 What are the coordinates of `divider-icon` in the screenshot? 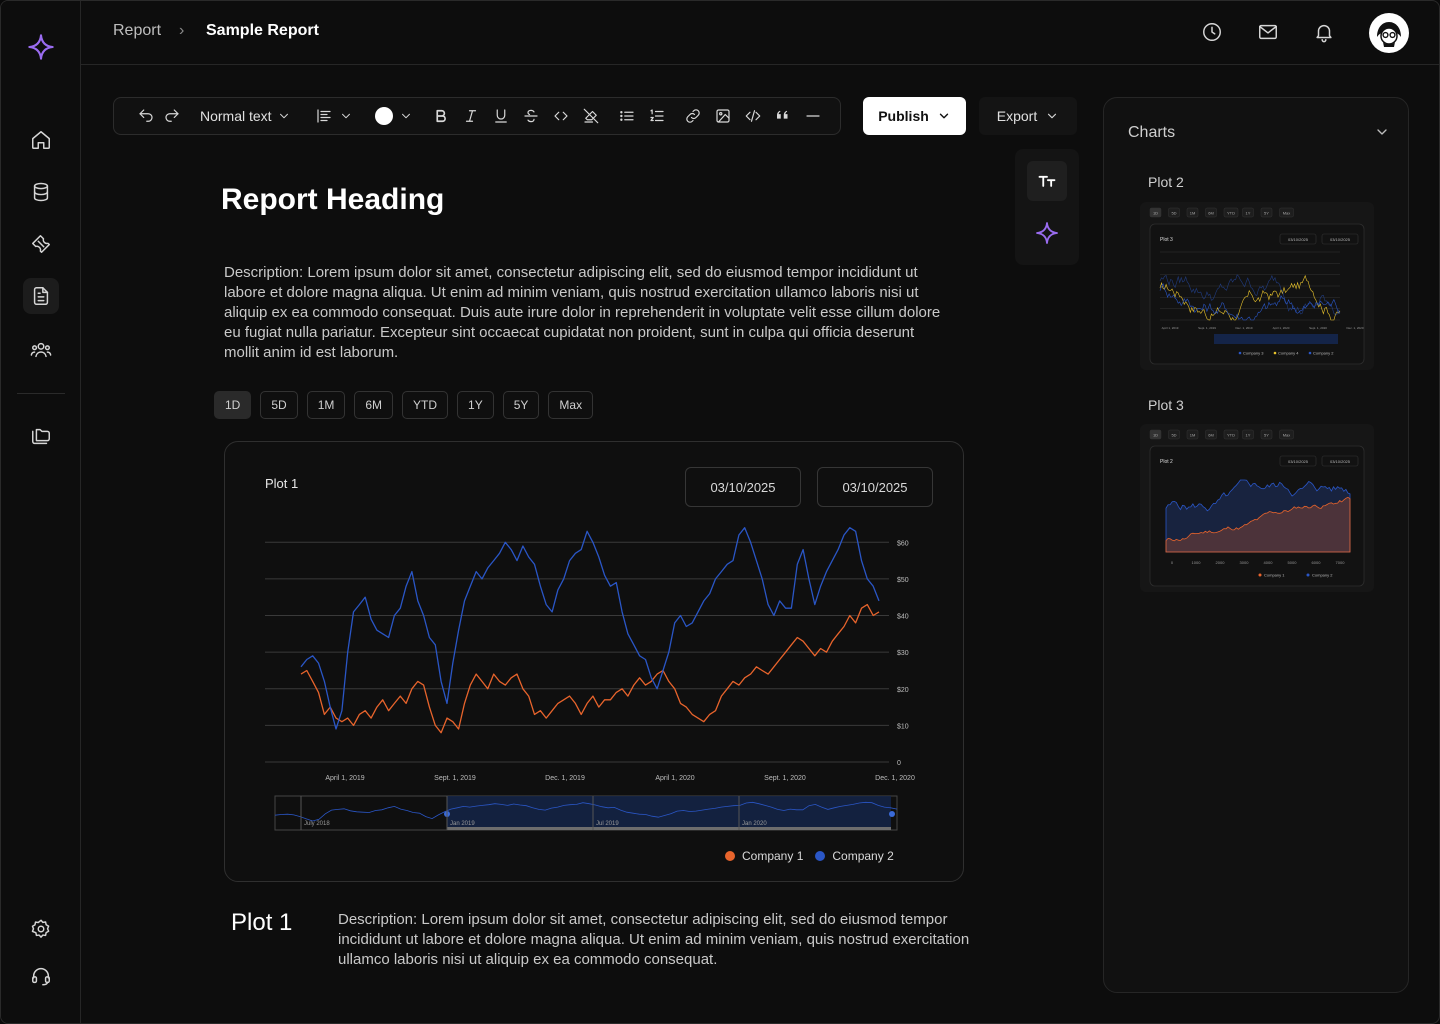 It's located at (813, 116).